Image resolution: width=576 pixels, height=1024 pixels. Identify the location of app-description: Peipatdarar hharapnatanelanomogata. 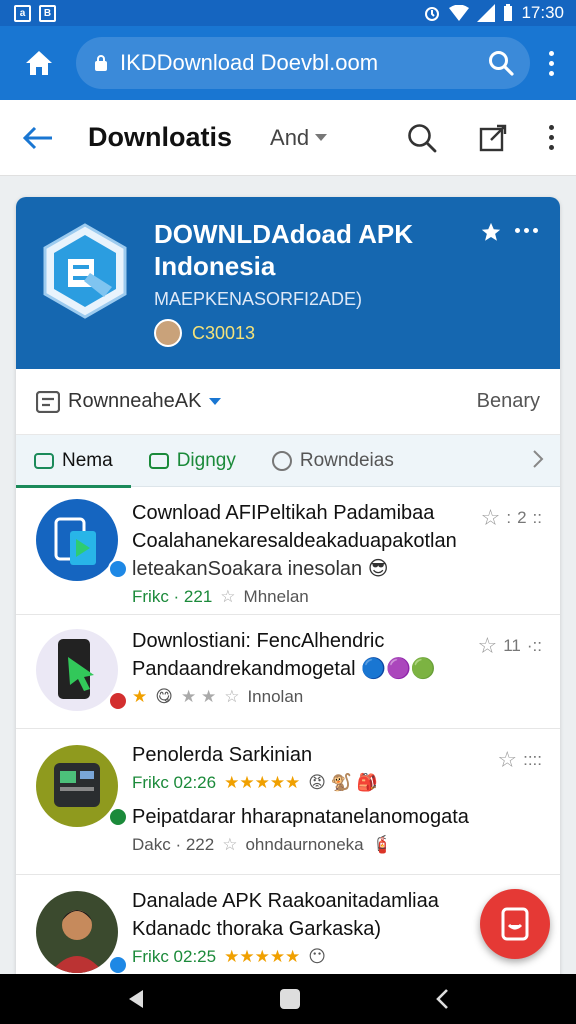
(300, 817).